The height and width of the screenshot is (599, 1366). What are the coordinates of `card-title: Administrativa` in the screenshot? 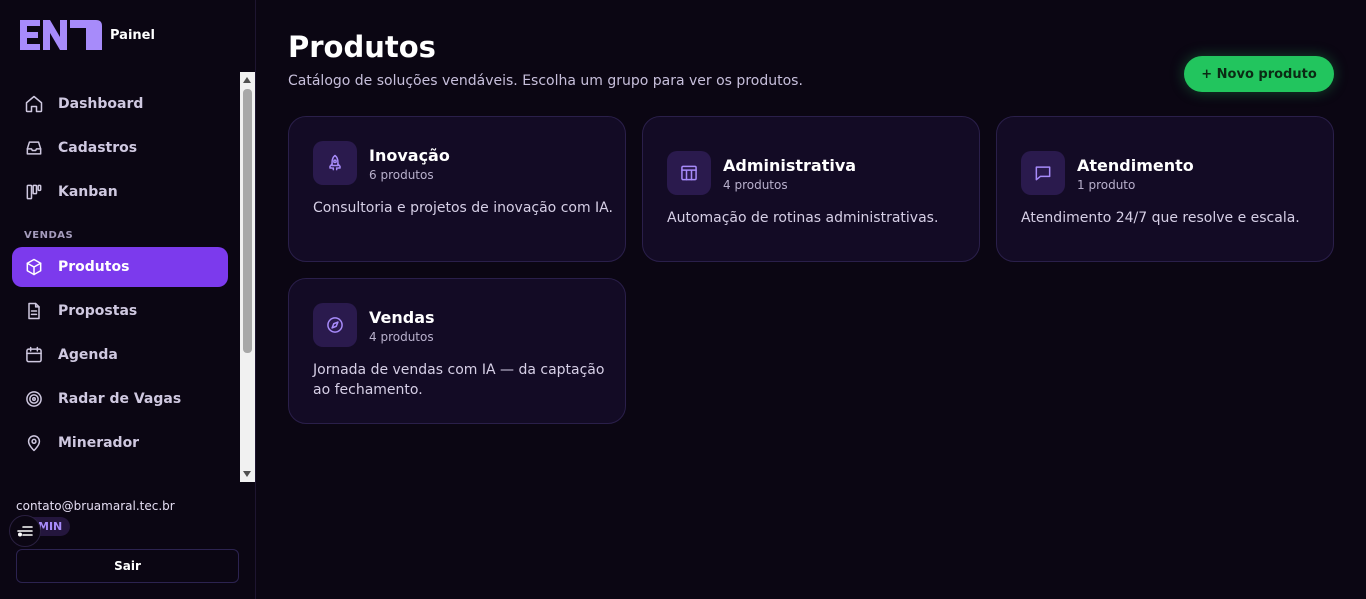 It's located at (790, 165).